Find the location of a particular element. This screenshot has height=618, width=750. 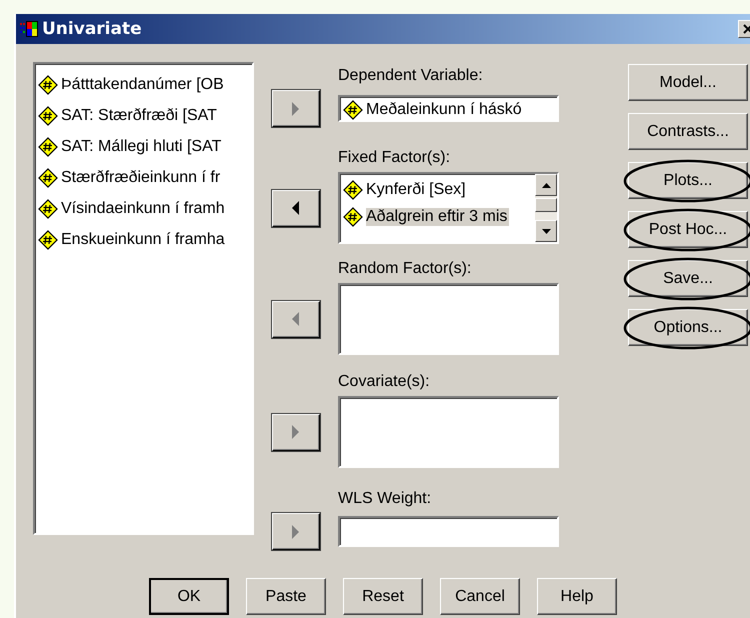

variable-item: Meðaleinkunn í háskó is located at coordinates (444, 109).